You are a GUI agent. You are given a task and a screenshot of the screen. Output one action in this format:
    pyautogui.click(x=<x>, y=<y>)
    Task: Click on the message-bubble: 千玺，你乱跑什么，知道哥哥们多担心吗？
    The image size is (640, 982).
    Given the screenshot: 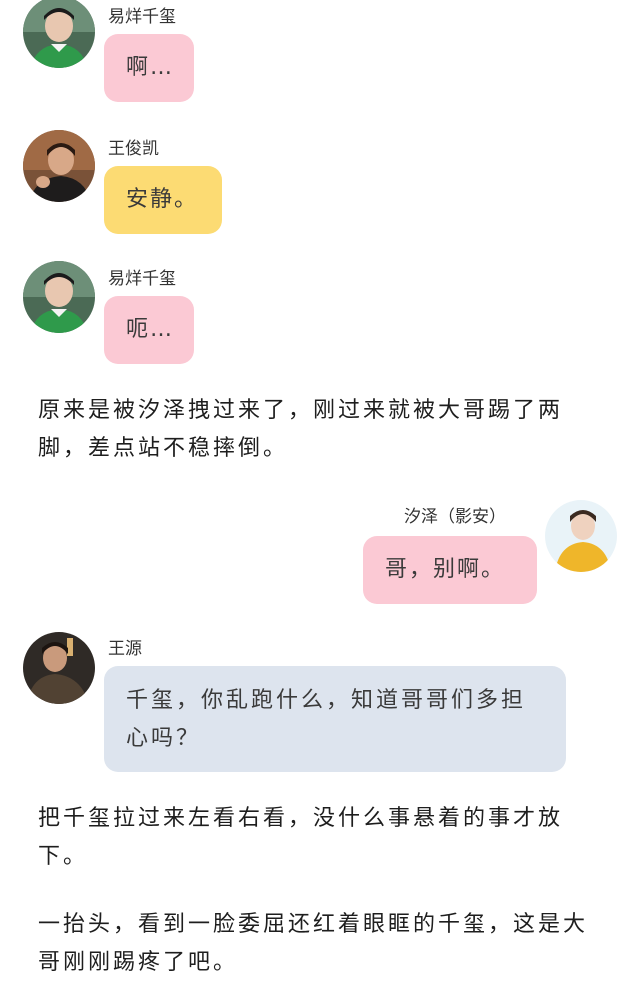 What is the action you would take?
    pyautogui.click(x=335, y=719)
    